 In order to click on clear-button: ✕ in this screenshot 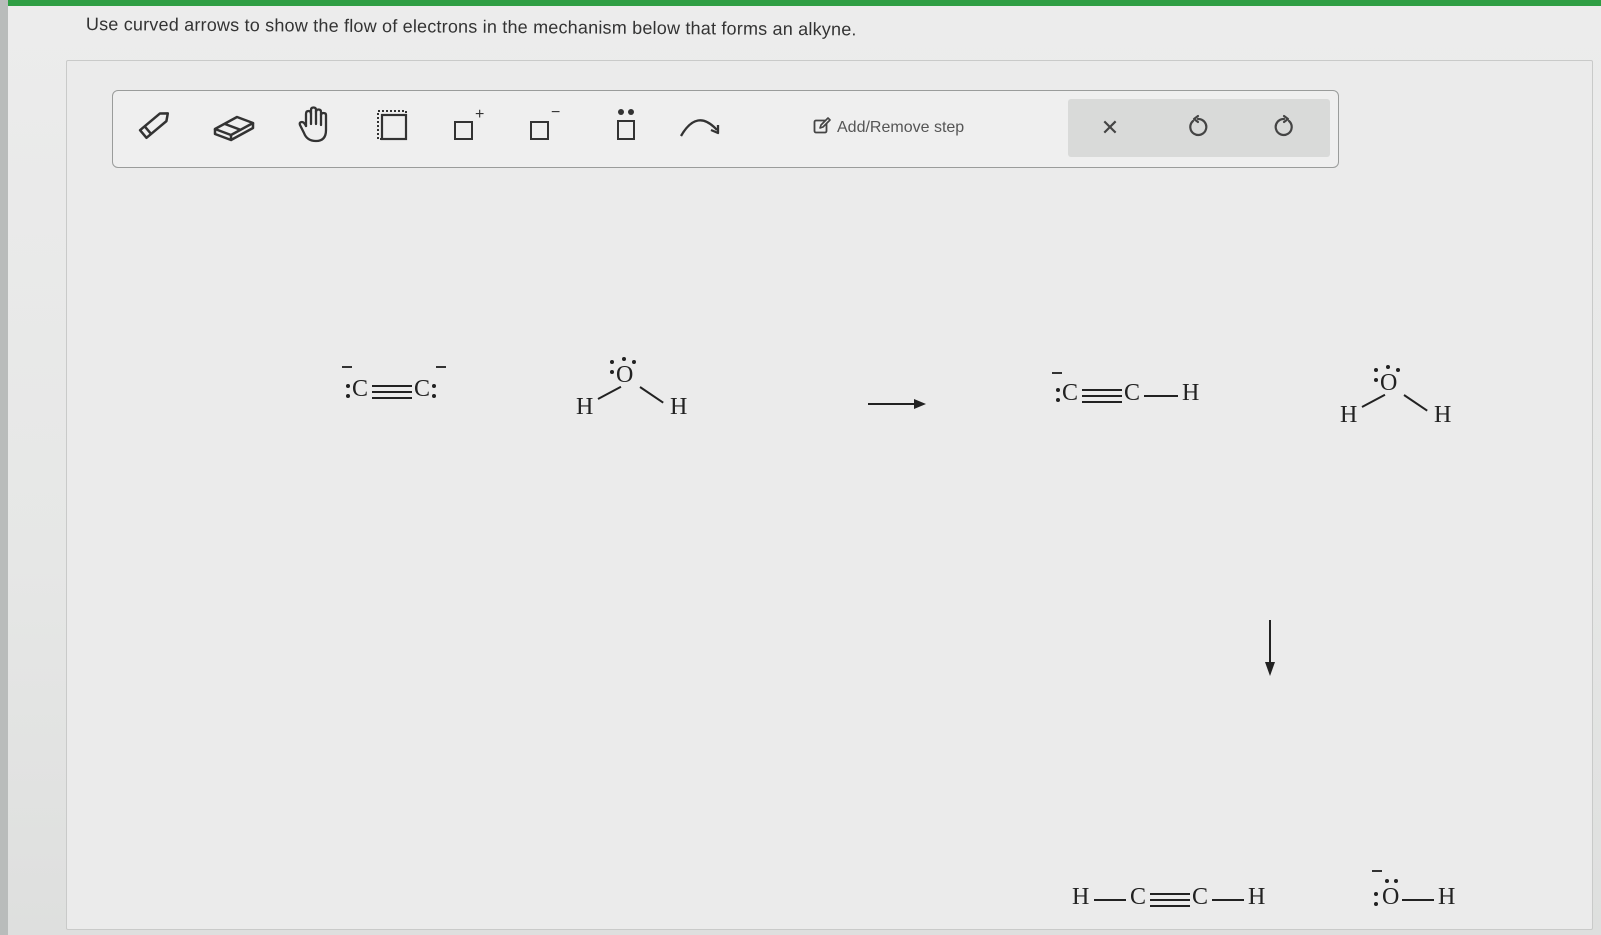, I will do `click(1110, 128)`.